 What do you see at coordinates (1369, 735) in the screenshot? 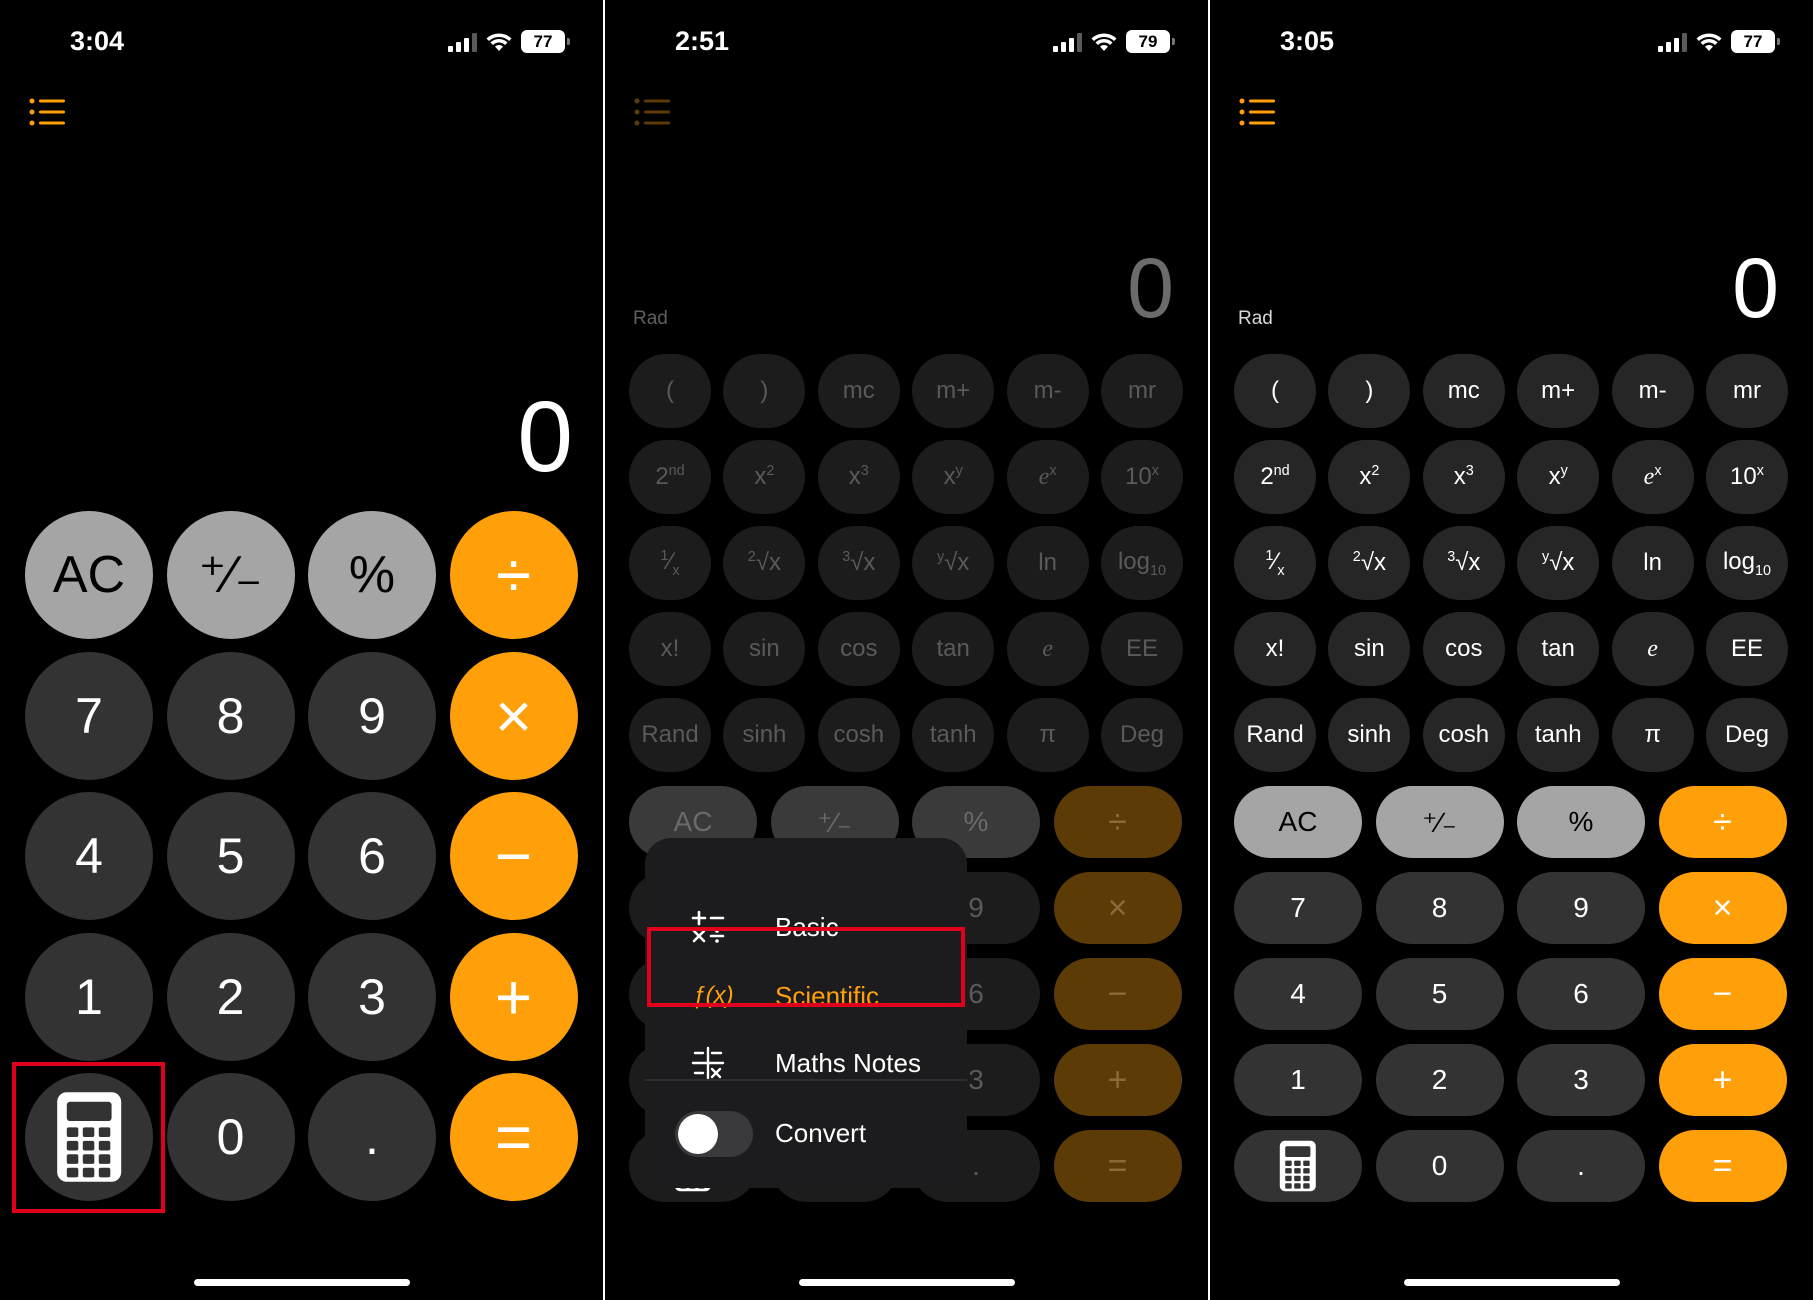
I see `sinh-button: sinh` at bounding box center [1369, 735].